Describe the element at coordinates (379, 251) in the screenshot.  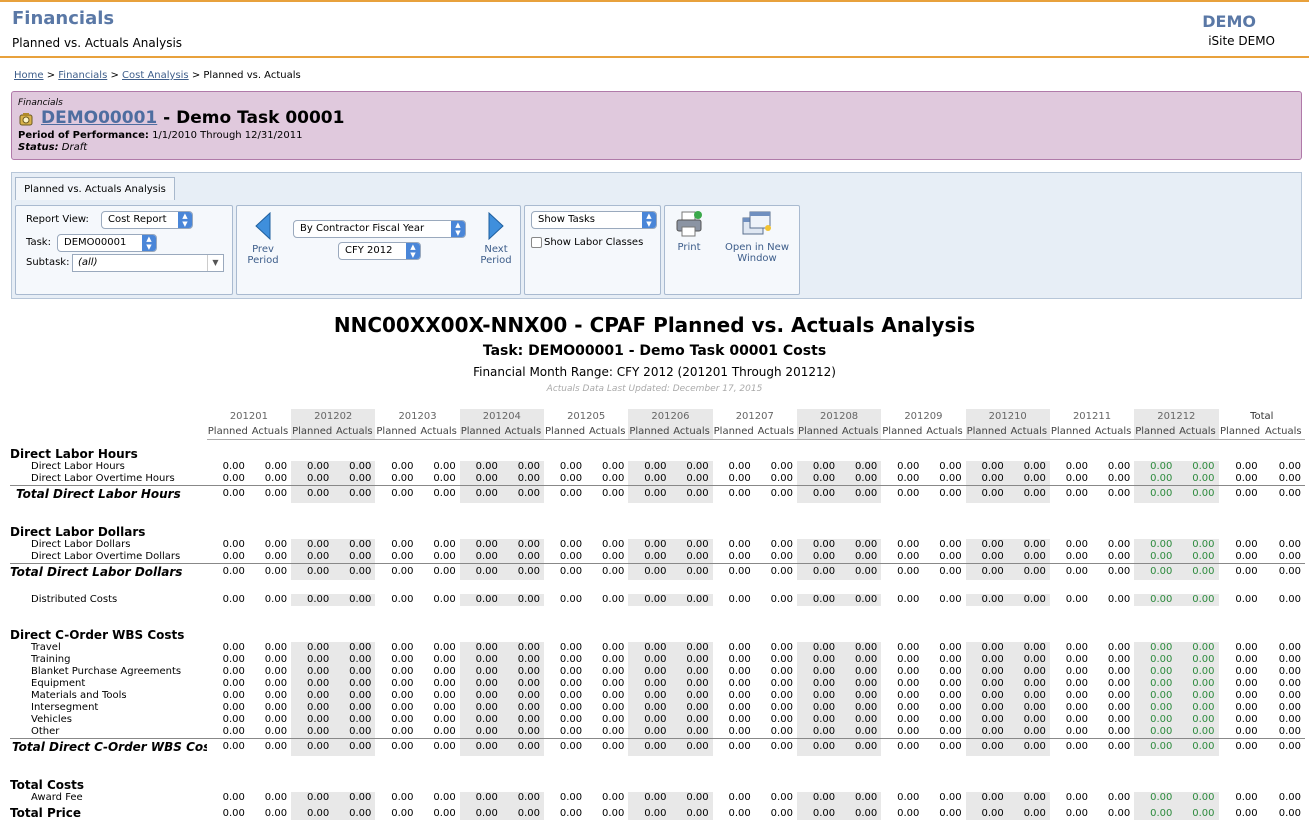
I see `period-select: CFY 2012 ▲ ▼` at that location.